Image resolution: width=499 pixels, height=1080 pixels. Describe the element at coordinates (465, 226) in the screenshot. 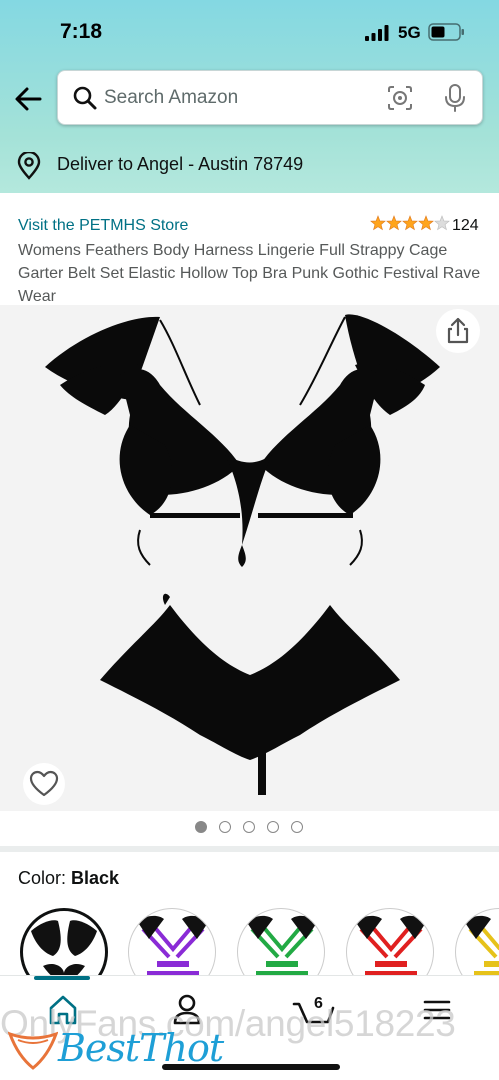

I see `rating-count: 124` at that location.